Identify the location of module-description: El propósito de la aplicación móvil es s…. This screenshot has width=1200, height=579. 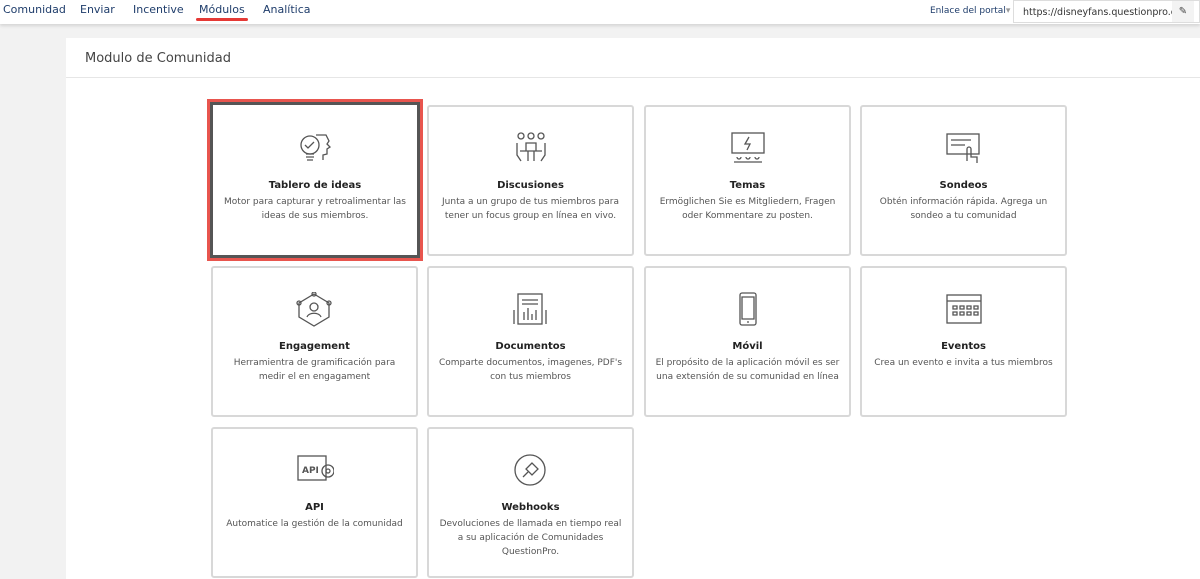
(747, 370).